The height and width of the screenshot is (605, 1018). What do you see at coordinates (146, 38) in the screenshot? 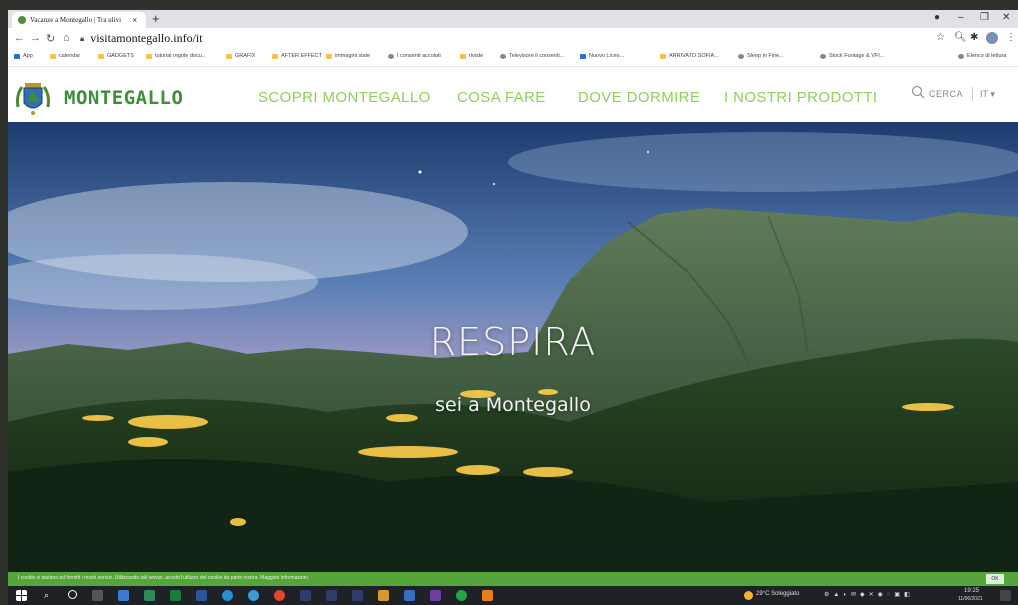
I see `url-text: visitamontegallo.info/it` at bounding box center [146, 38].